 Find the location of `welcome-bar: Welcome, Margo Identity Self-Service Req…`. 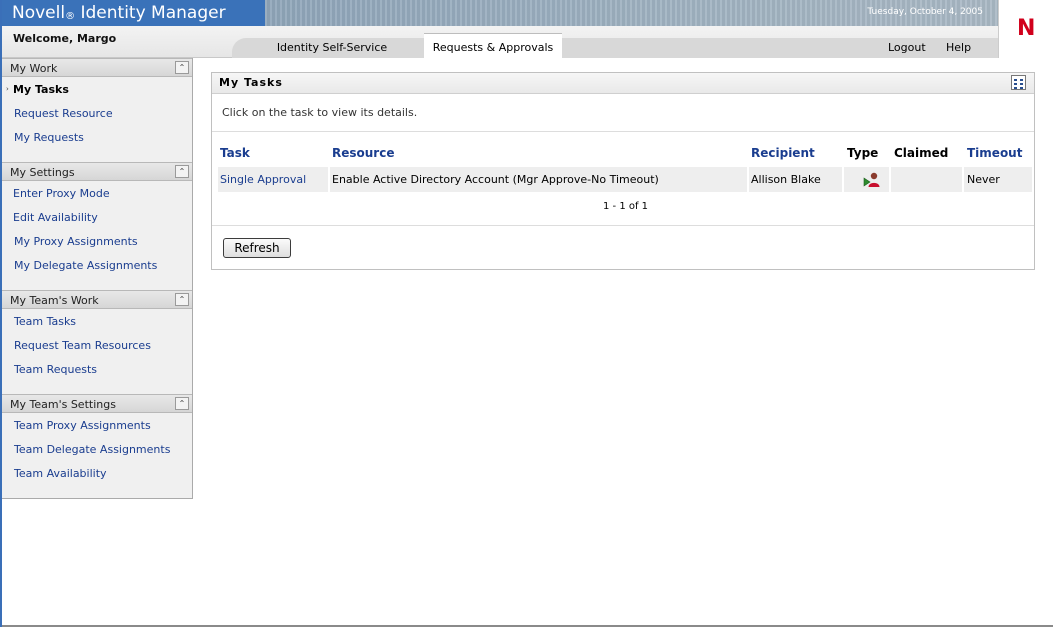

welcome-bar: Welcome, Margo Identity Self-Service Req… is located at coordinates (499, 42).